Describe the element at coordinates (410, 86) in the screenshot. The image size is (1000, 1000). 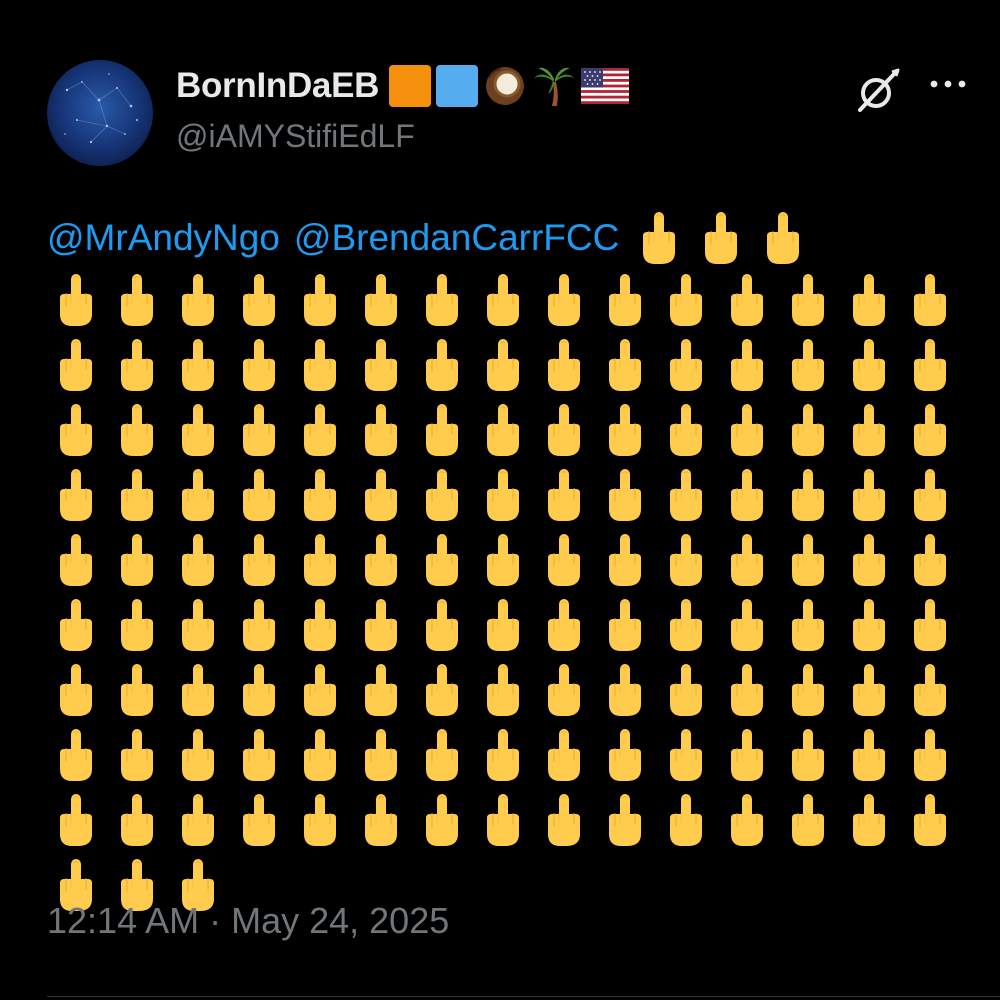
I see `orange-square-icon` at that location.